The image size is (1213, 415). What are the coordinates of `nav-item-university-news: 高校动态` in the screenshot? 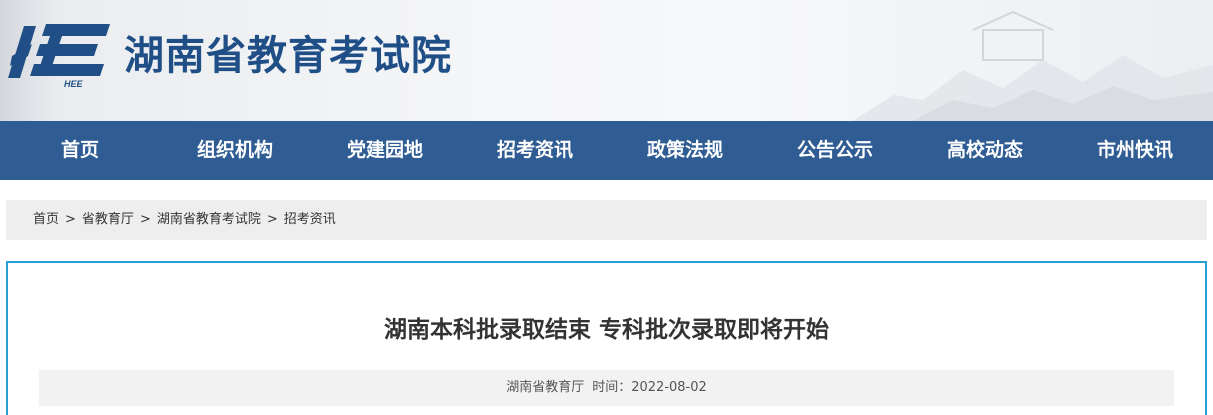 It's located at (985, 150).